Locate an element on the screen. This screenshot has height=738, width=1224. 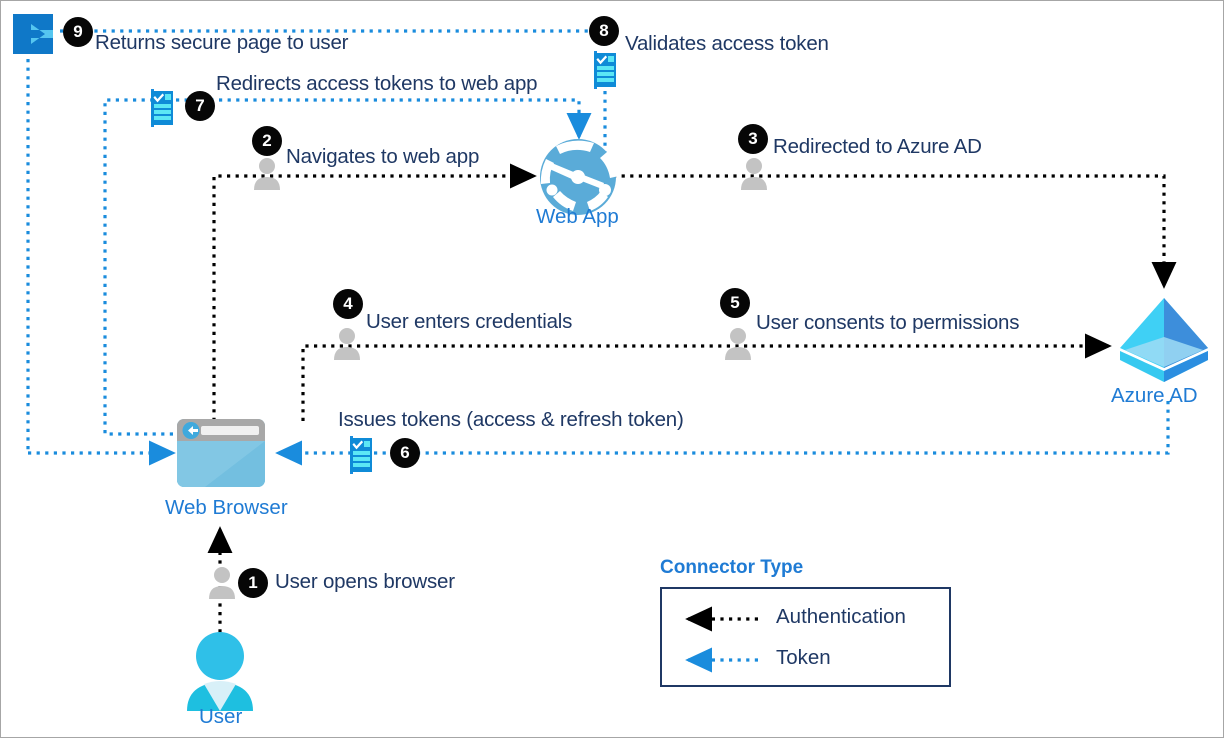
step-badge-9-number: 9 is located at coordinates (78, 31).